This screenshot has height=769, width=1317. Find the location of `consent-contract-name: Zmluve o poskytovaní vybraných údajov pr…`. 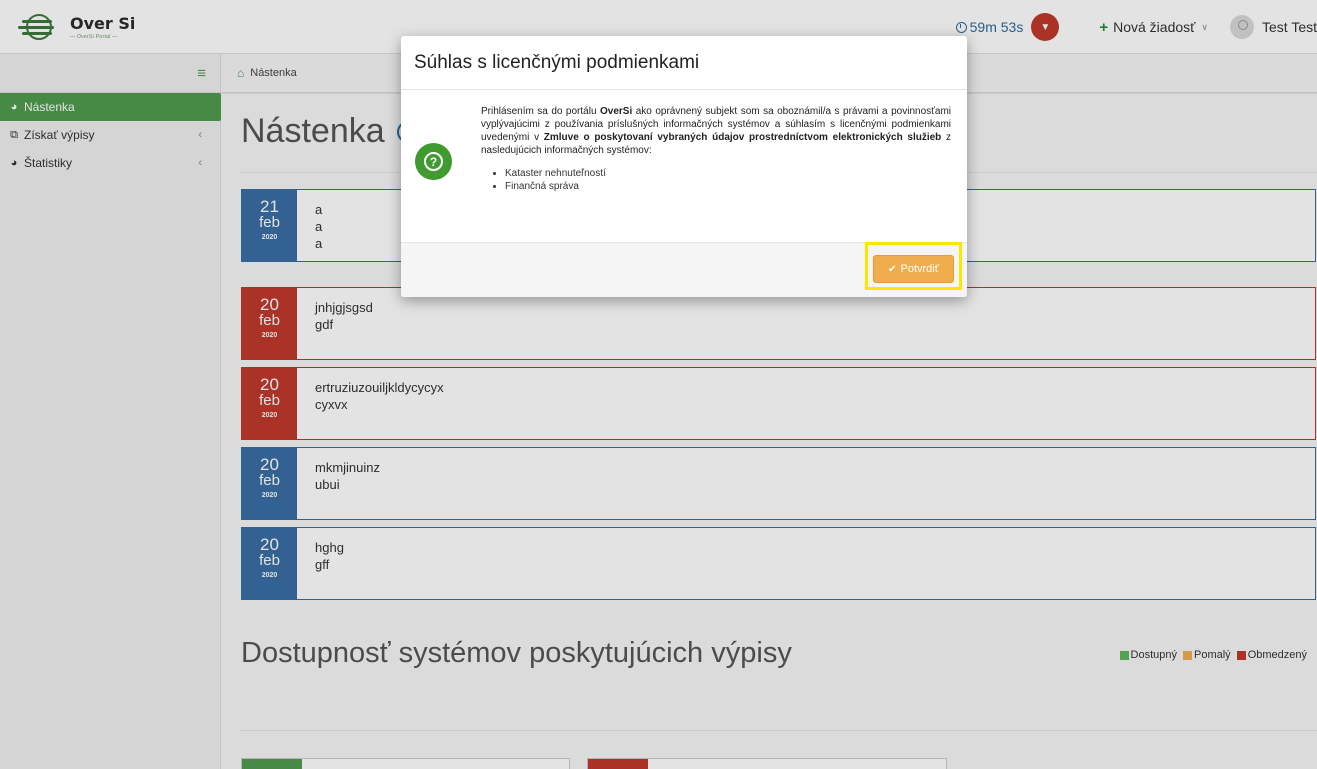

consent-contract-name: Zmluve o poskytovaní vybraných údajov pr… is located at coordinates (742, 137).